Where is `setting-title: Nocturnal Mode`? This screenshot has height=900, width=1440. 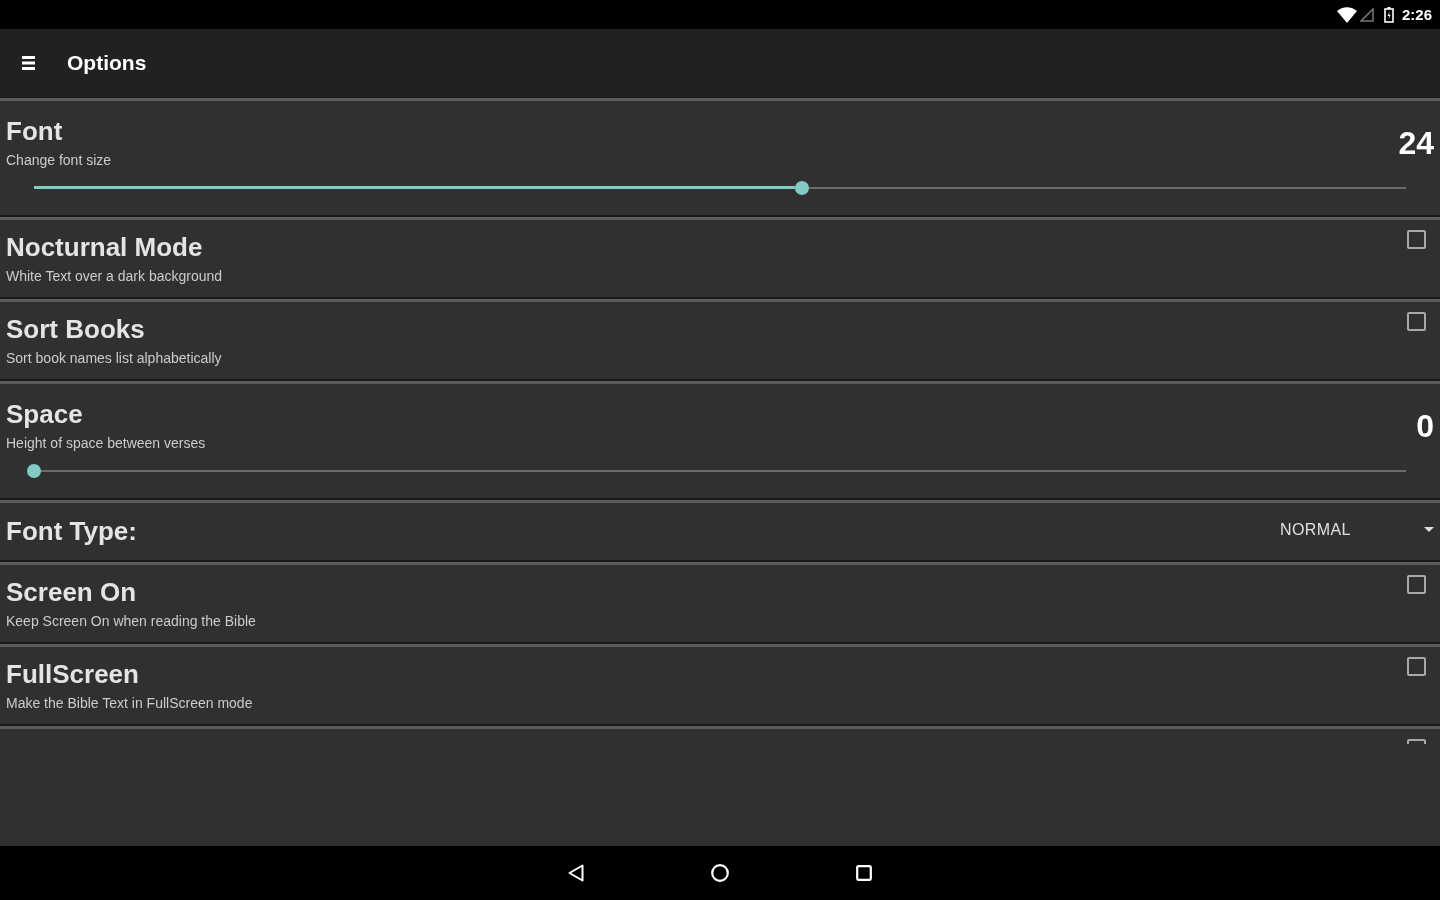 setting-title: Nocturnal Mode is located at coordinates (105, 247).